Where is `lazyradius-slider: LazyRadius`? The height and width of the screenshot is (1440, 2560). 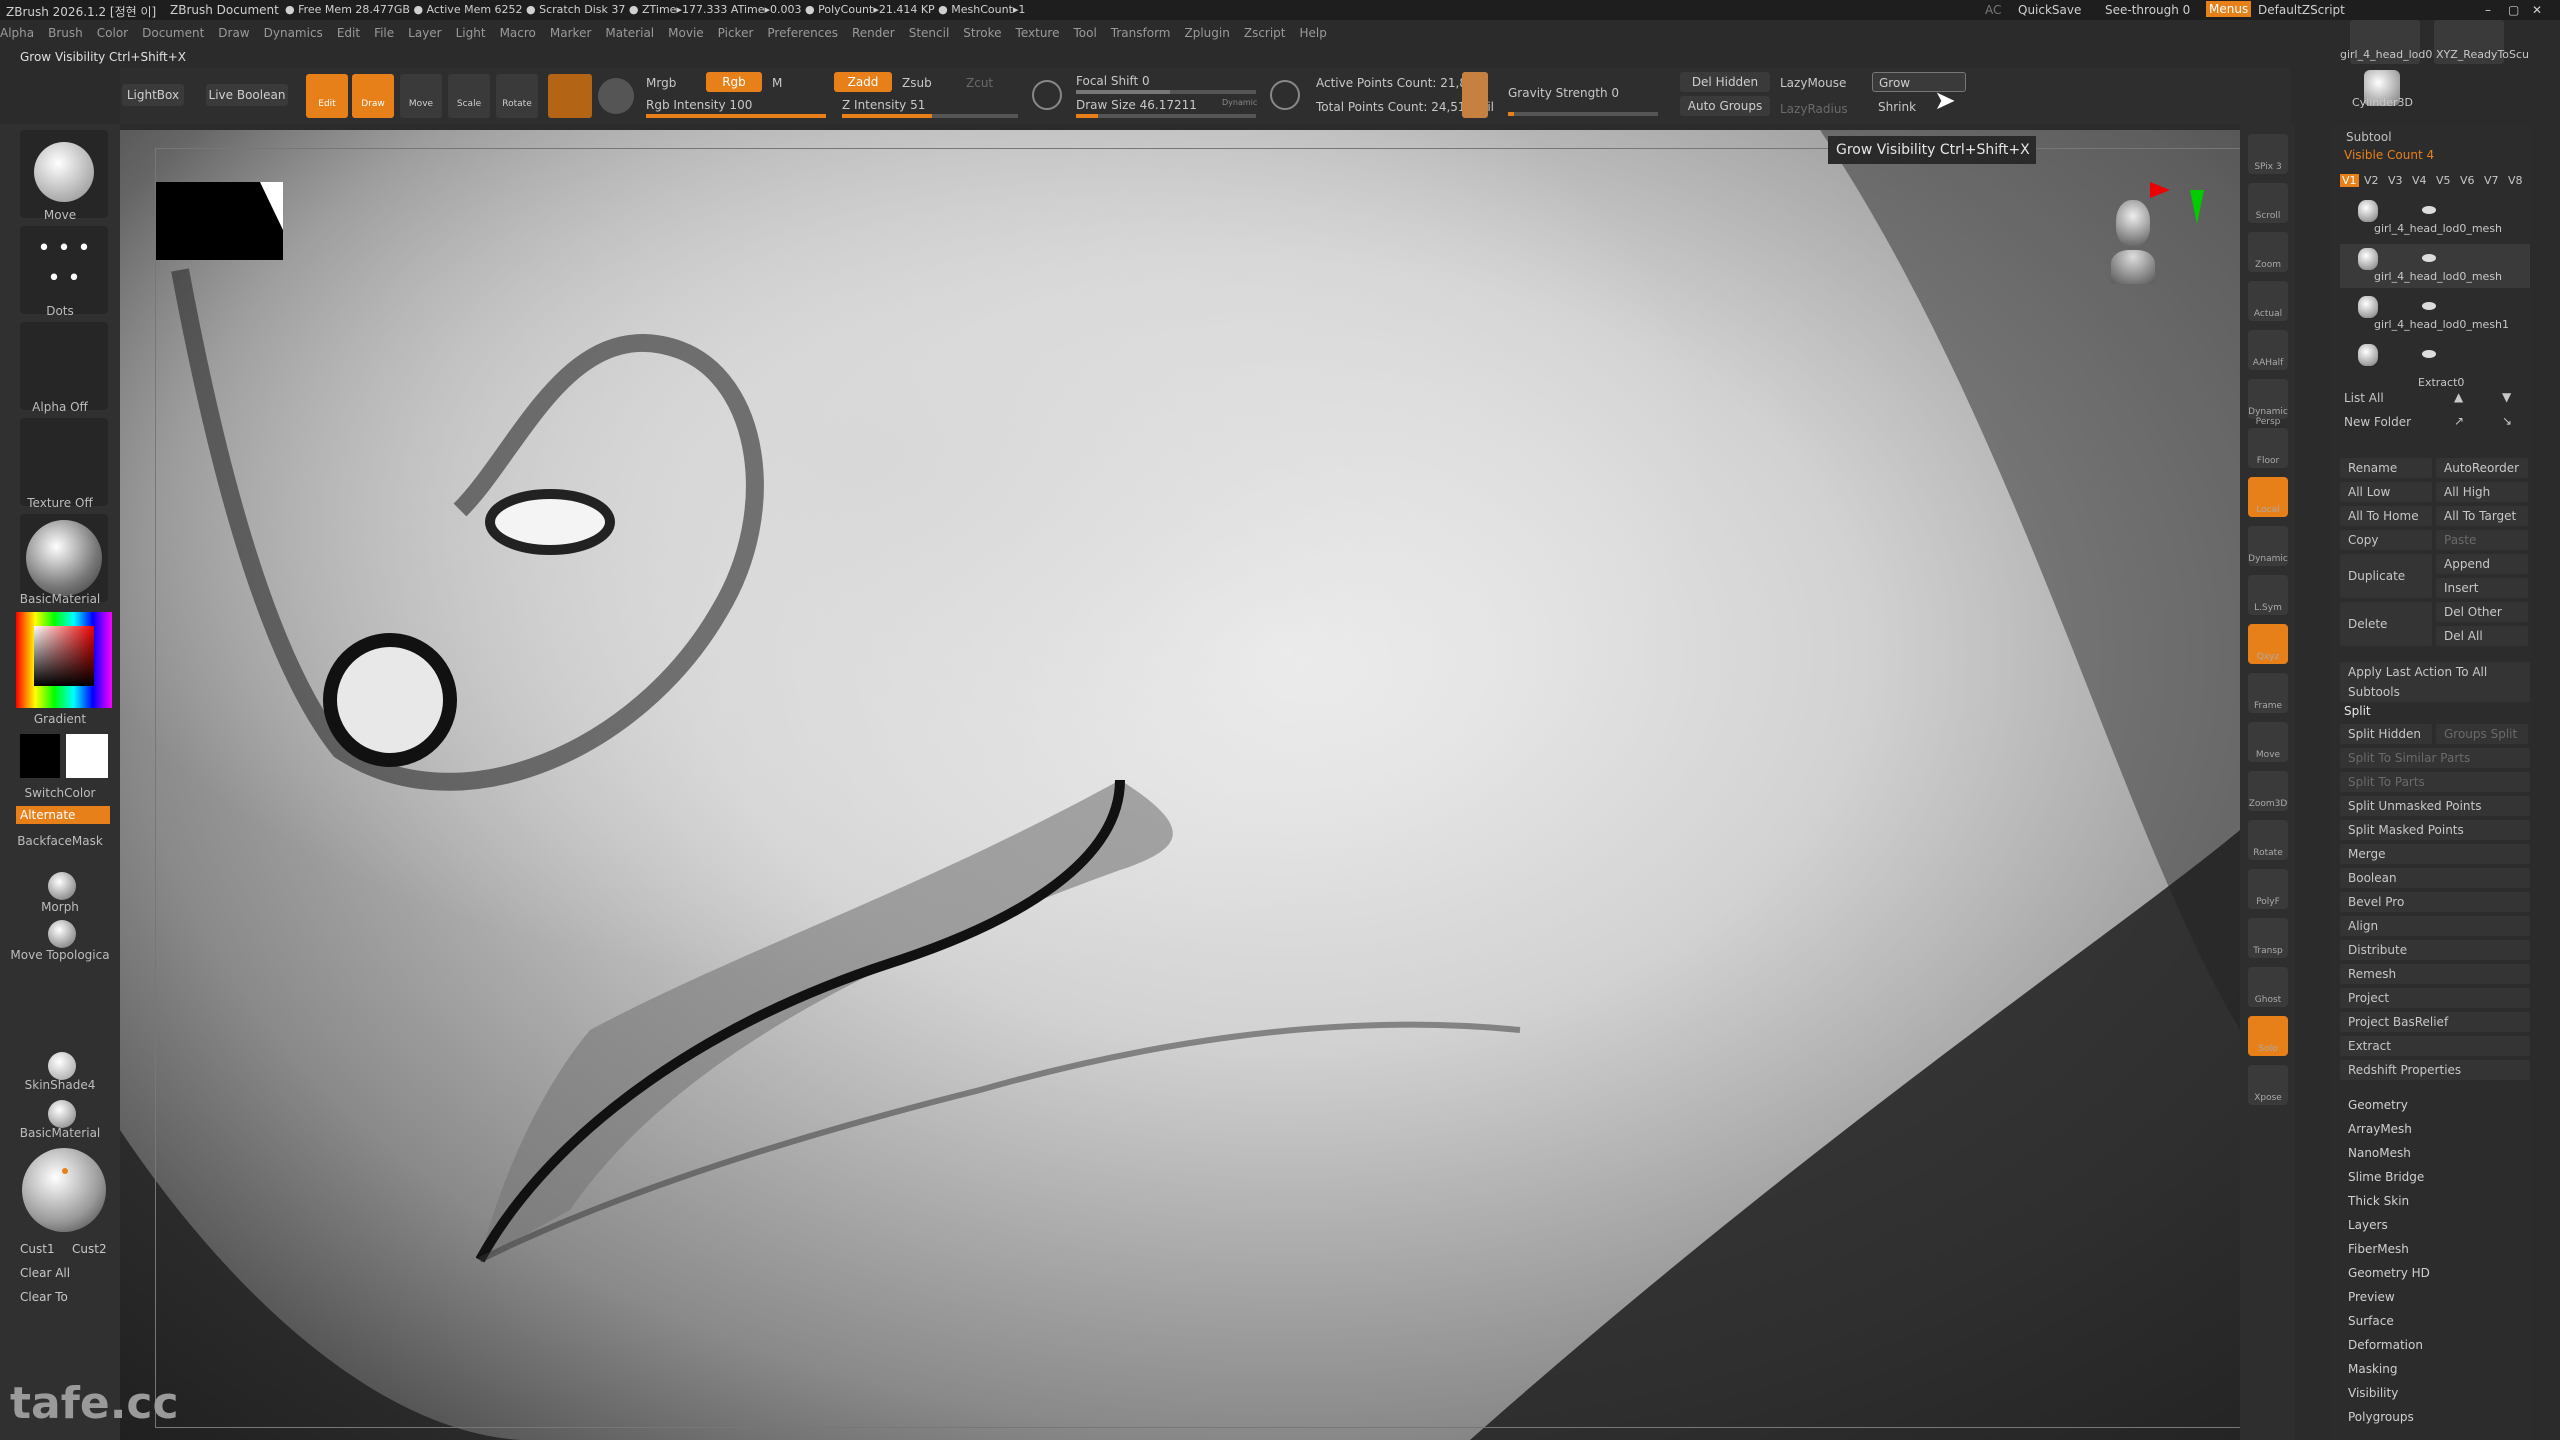
lazyradius-slider: LazyRadius is located at coordinates (1814, 109).